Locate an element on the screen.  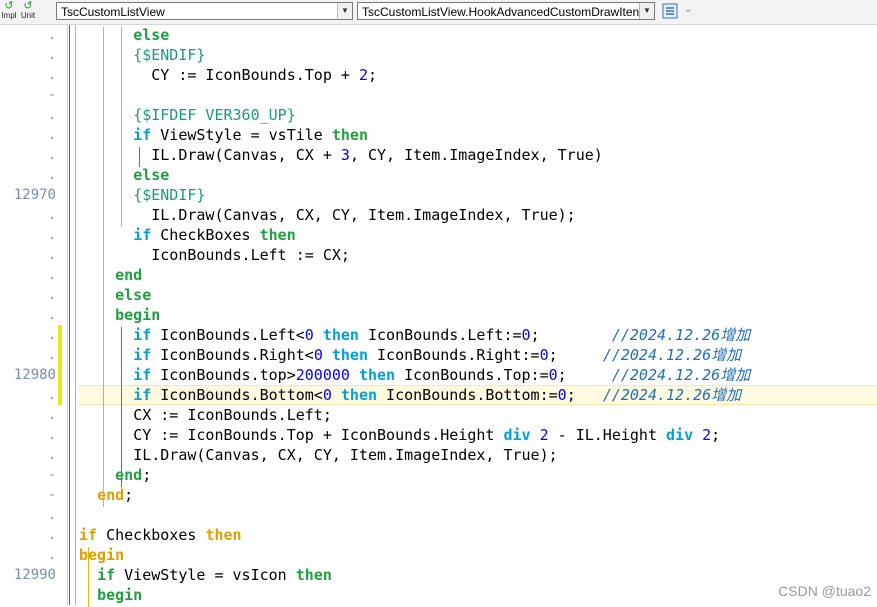
code-token: //2024.12.26增加 is located at coordinates (681, 375).